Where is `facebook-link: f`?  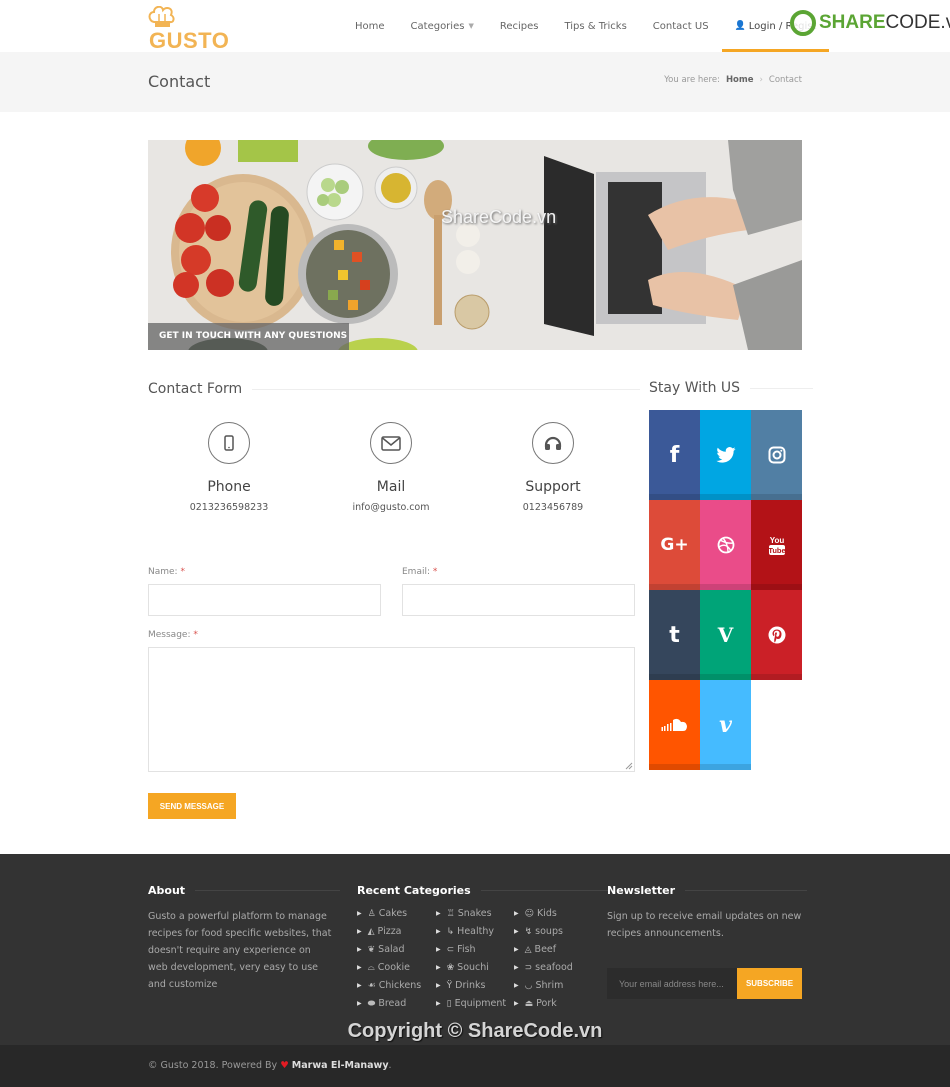
facebook-link: f is located at coordinates (674, 455).